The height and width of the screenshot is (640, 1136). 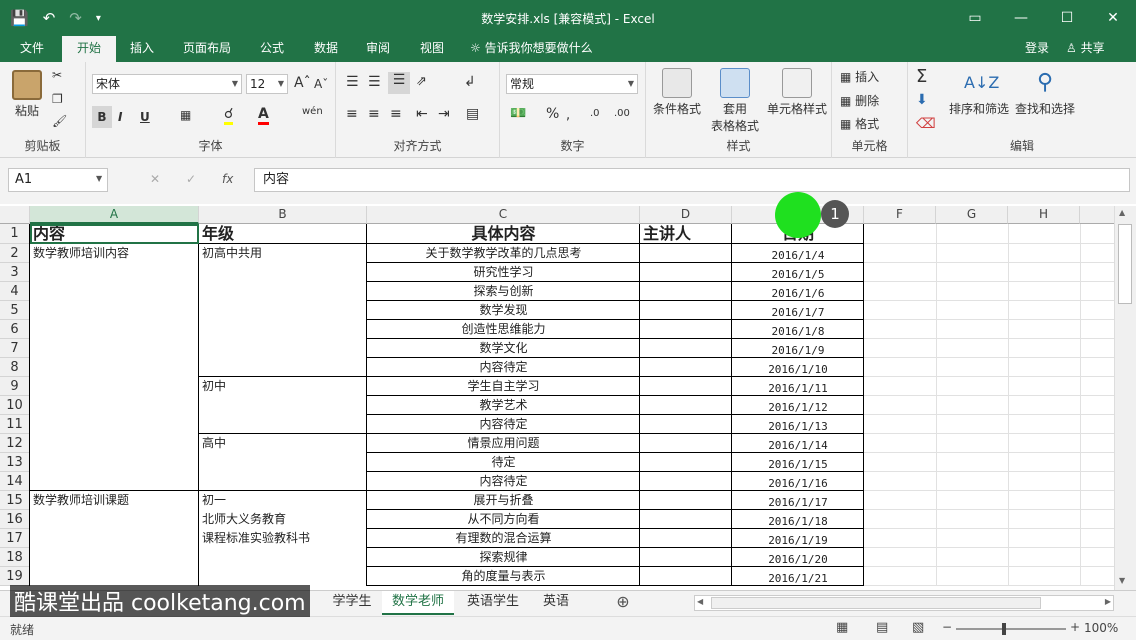 I want to click on format-painter-icon: 🖌, so click(x=59, y=121).